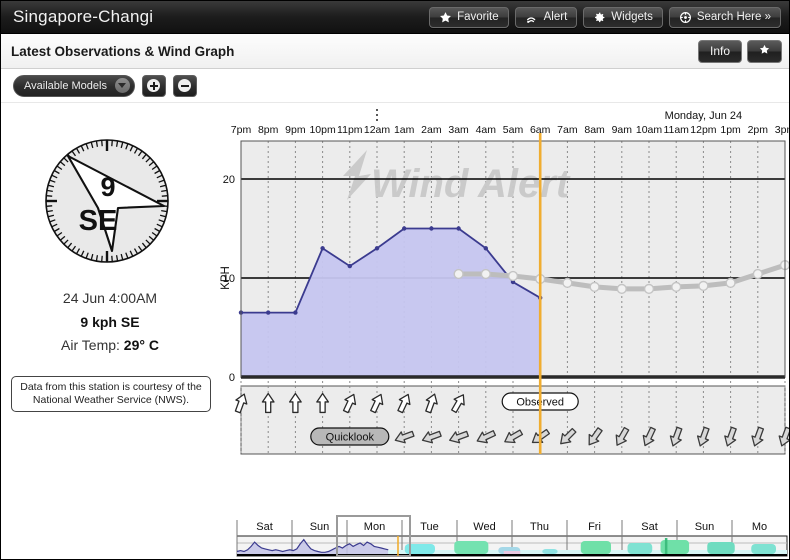  Describe the element at coordinates (377, 130) in the screenshot. I see `svg-text: 12am` at that location.